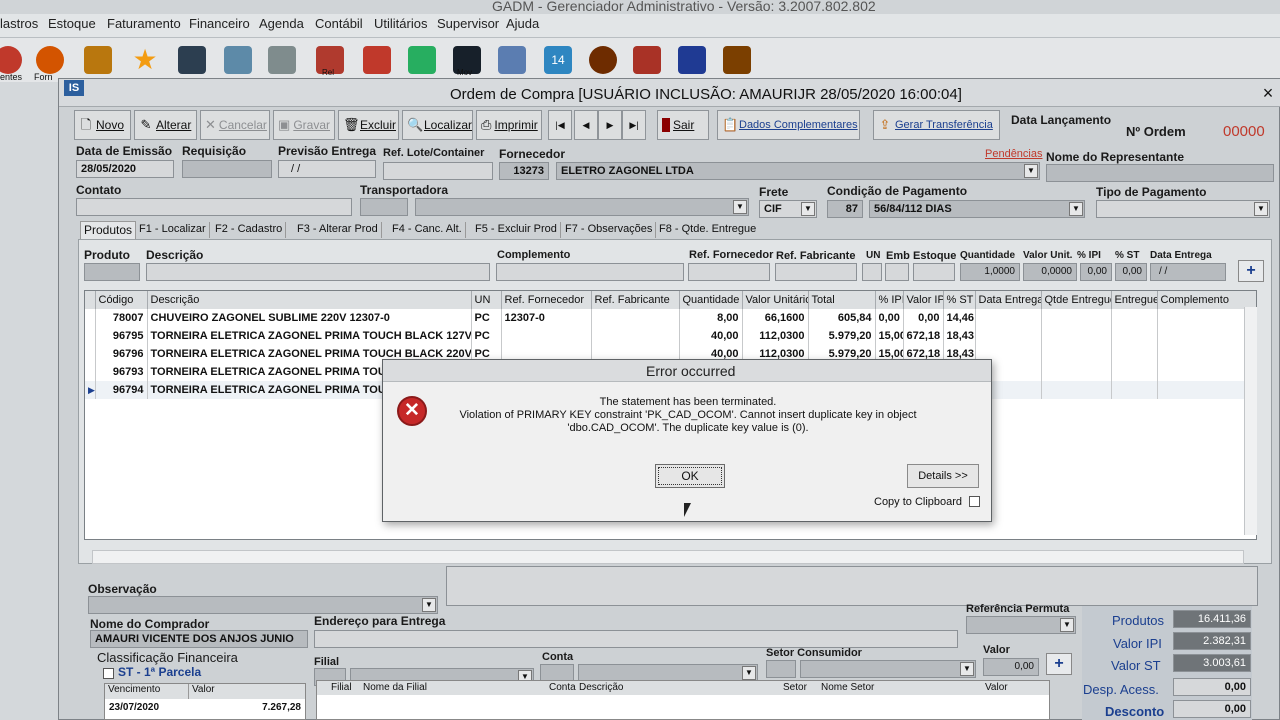  I want to click on setor-select: ▼, so click(888, 669).